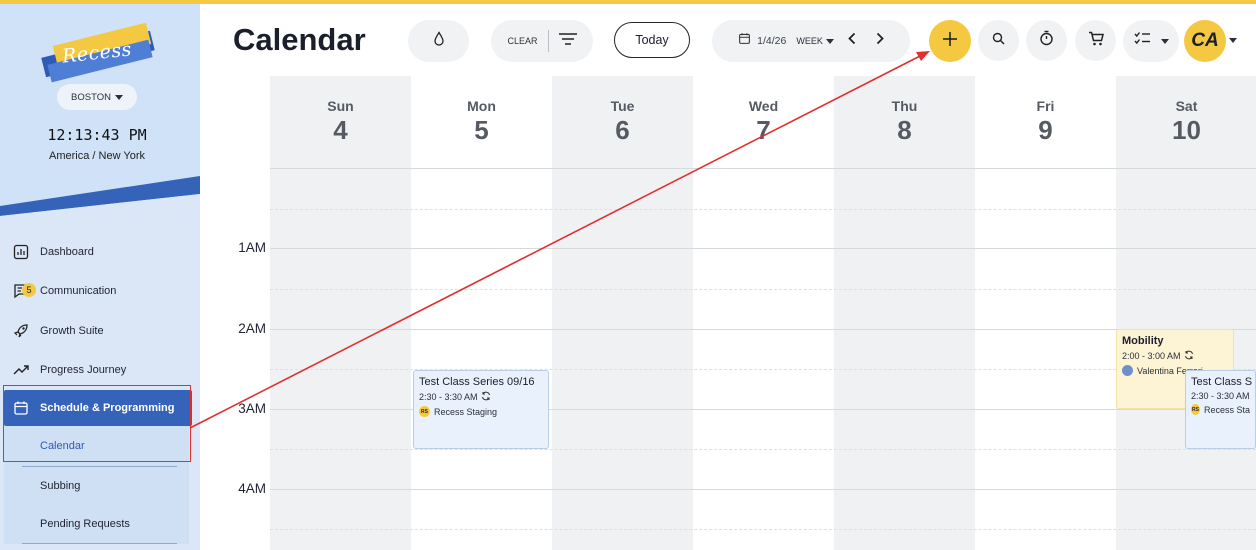 The height and width of the screenshot is (550, 1256). I want to click on day-column-wed: Wed 7, so click(763, 313).